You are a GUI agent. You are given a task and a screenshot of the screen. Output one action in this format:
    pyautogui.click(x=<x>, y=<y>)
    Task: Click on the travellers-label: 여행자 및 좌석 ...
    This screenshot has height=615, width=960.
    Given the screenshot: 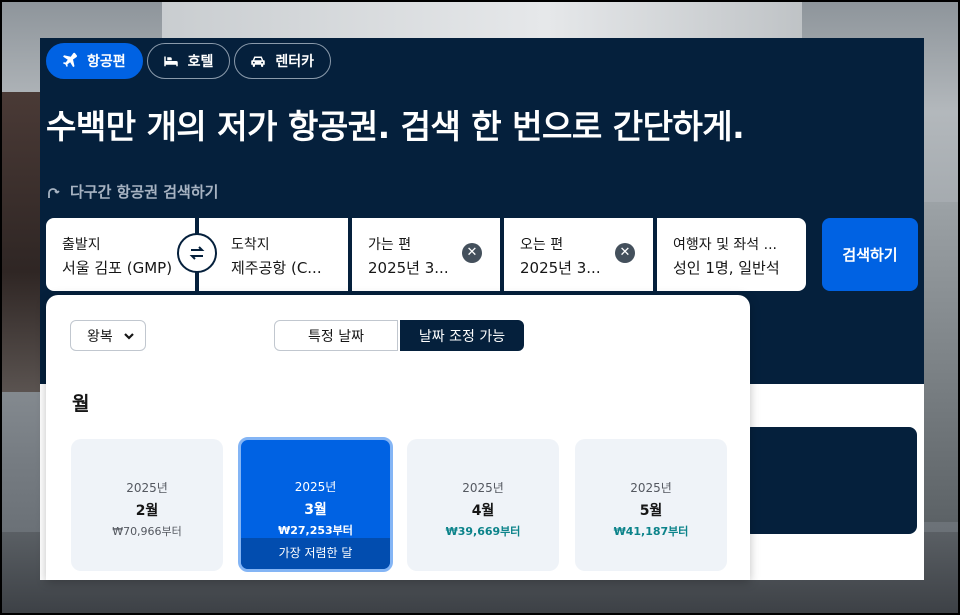 What is the action you would take?
    pyautogui.click(x=725, y=245)
    